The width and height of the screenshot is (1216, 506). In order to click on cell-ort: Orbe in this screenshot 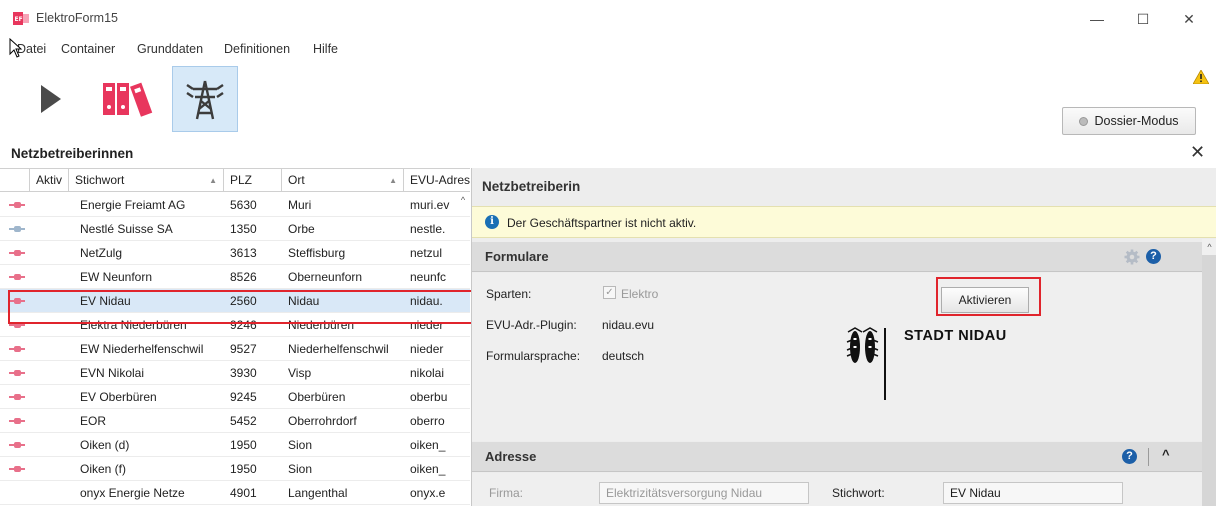, I will do `click(301, 229)`.